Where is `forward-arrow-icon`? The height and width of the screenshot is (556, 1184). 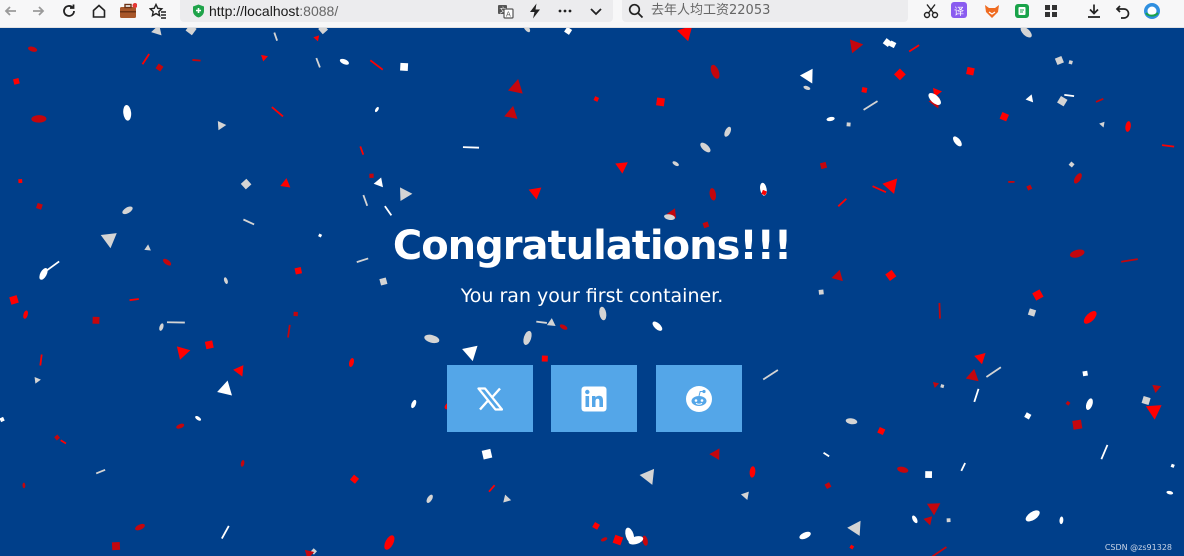
forward-arrow-icon is located at coordinates (39, 11).